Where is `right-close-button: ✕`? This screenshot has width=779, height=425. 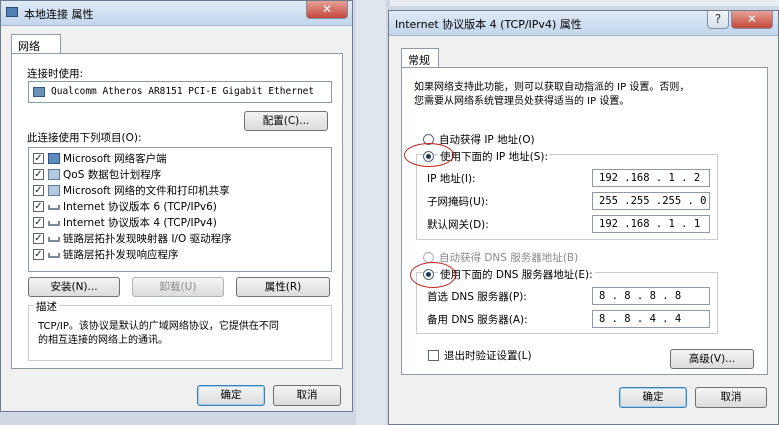
right-close-button: ✕ is located at coordinates (752, 20).